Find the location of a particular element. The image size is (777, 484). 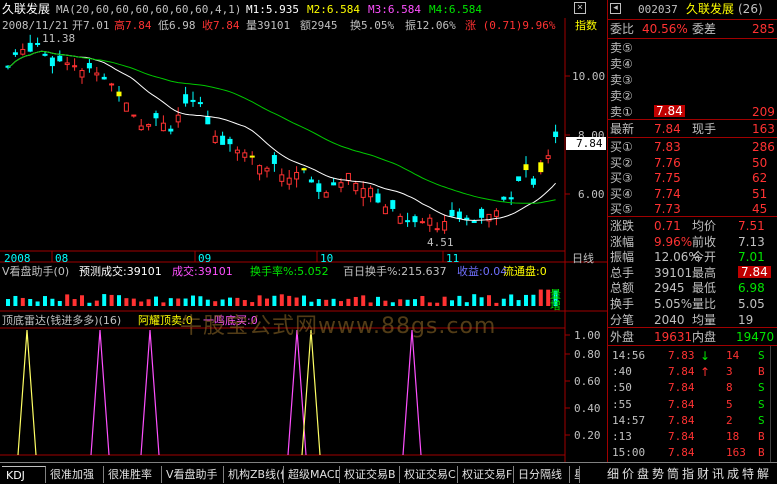

float-value: 流通盘:0 is located at coordinates (525, 271).